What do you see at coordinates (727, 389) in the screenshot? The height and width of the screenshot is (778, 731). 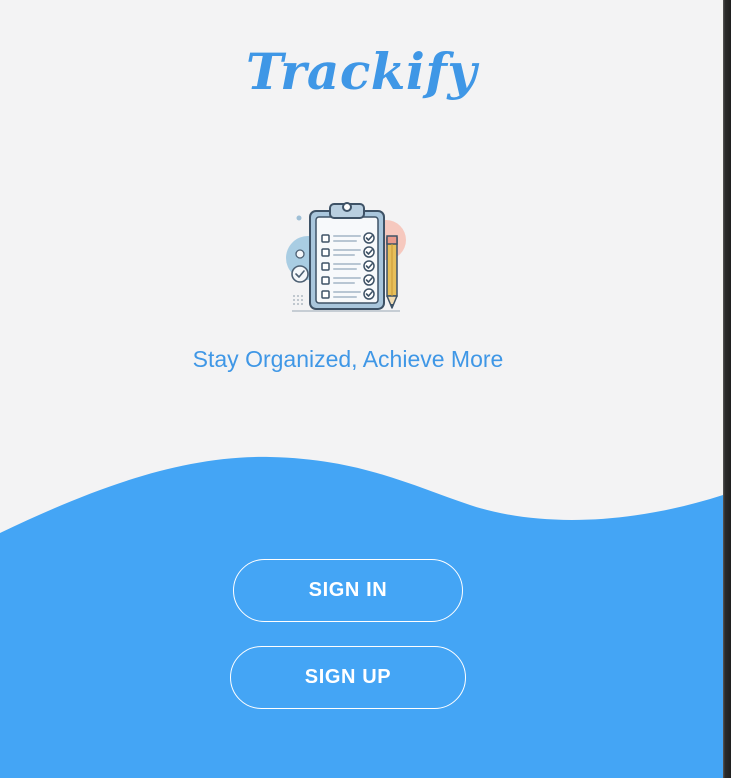 I see `window-edge` at bounding box center [727, 389].